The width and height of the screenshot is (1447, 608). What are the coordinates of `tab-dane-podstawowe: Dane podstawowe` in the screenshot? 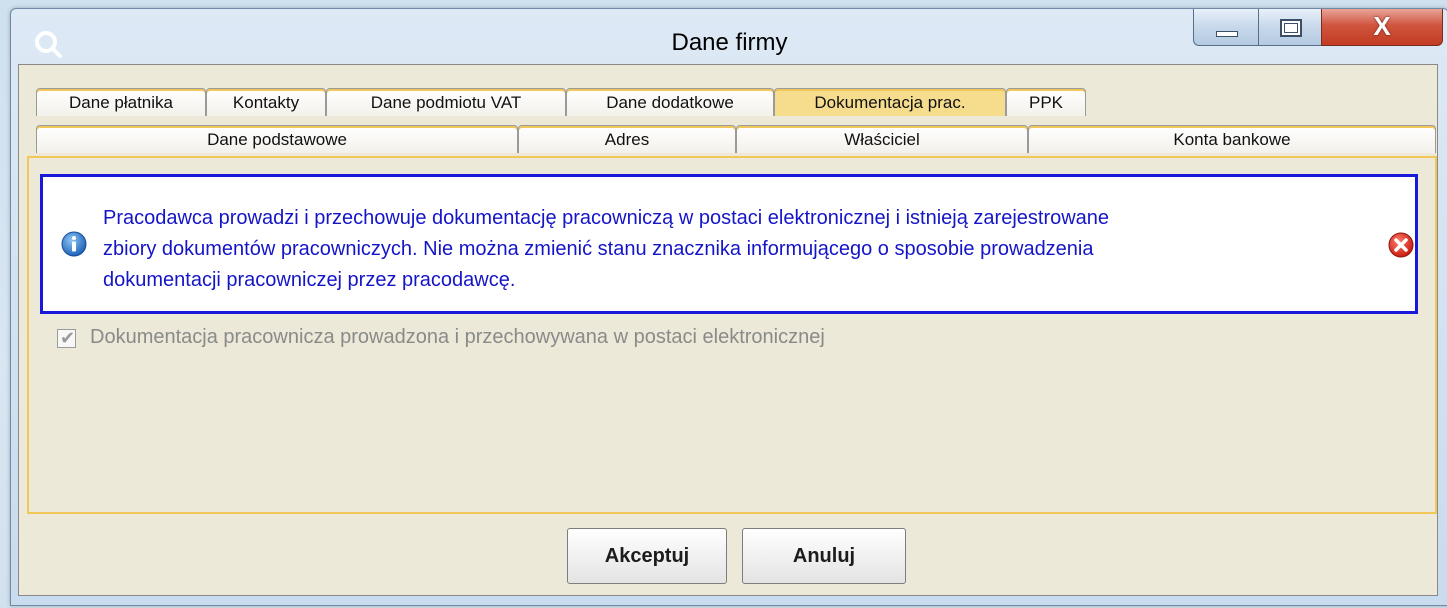 It's located at (277, 139).